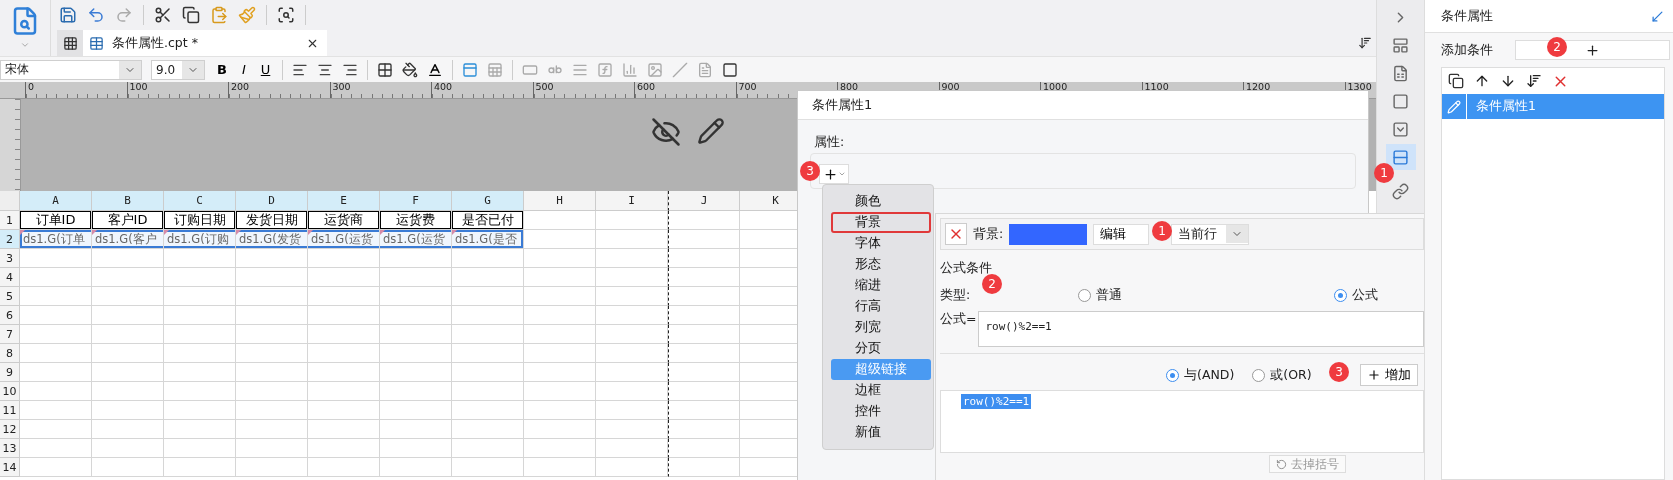 The height and width of the screenshot is (480, 1673). What do you see at coordinates (416, 220) in the screenshot?
I see `table-cell: 运货费` at bounding box center [416, 220].